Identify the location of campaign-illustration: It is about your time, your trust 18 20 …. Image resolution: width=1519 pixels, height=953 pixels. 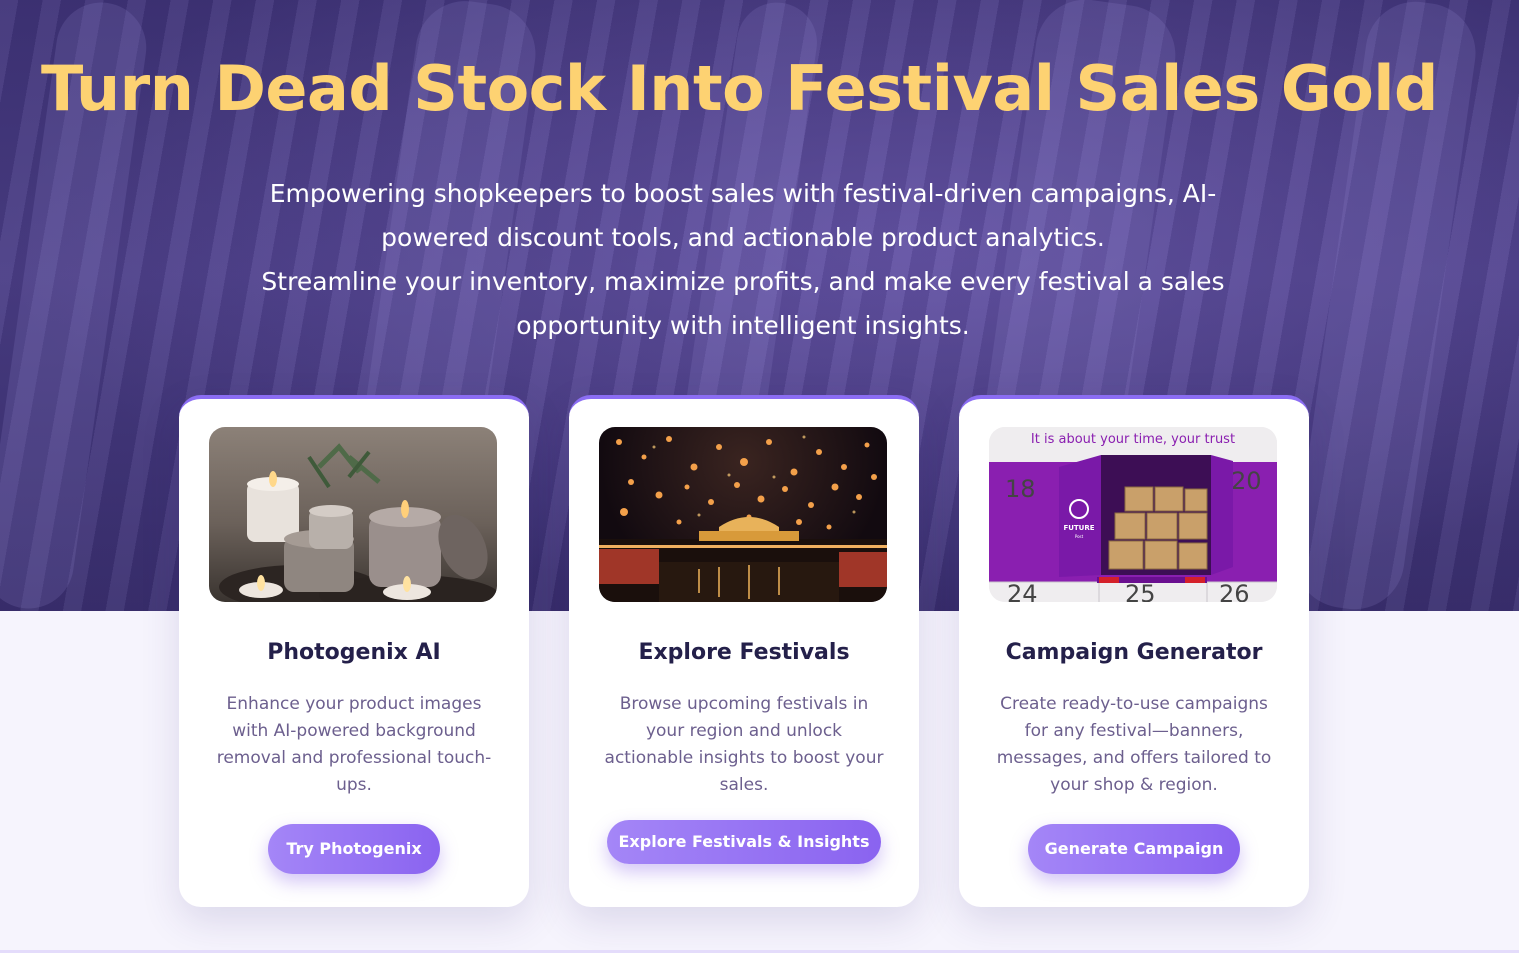
(1133, 514).